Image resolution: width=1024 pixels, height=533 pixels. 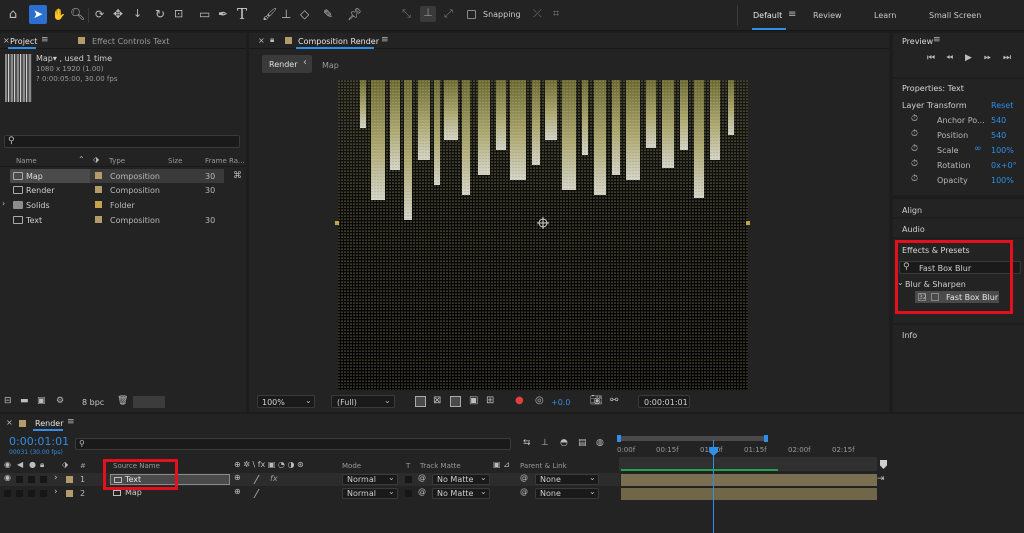 What do you see at coordinates (527, 443) in the screenshot?
I see `comp-mini-flowchart-icon: ⇆` at bounding box center [527, 443].